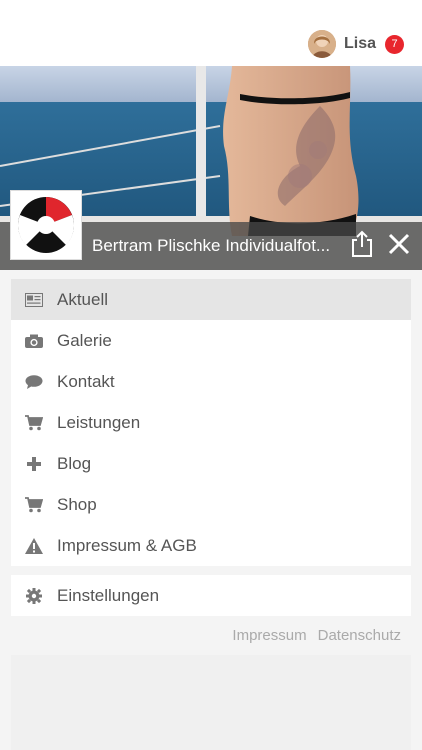 This screenshot has height=750, width=422. I want to click on menu-item-leistungen: Leistungen, so click(211, 422).